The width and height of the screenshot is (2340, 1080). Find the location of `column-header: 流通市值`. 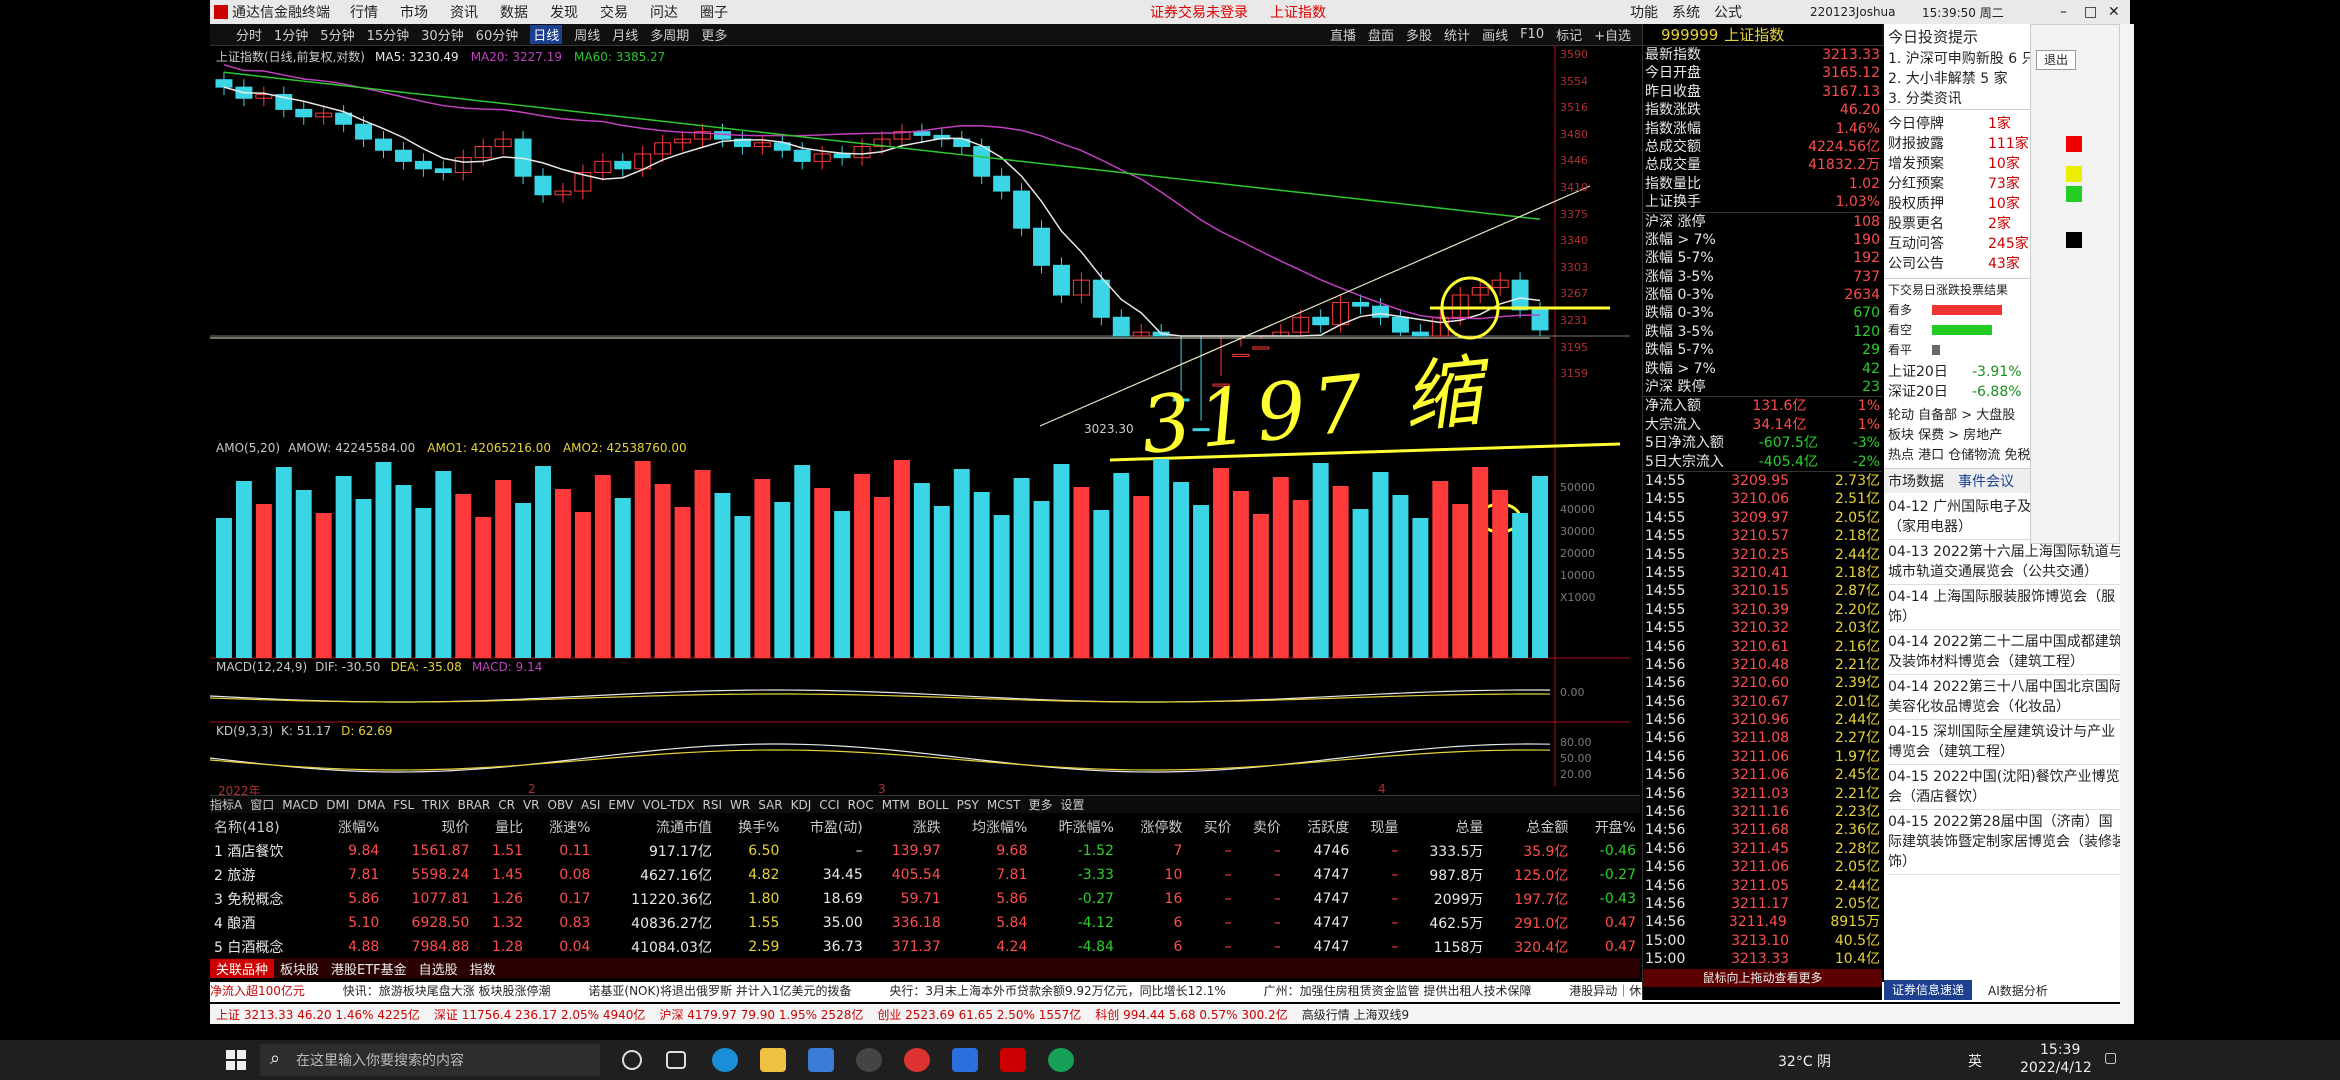

column-header: 流通市值 is located at coordinates (655, 827).